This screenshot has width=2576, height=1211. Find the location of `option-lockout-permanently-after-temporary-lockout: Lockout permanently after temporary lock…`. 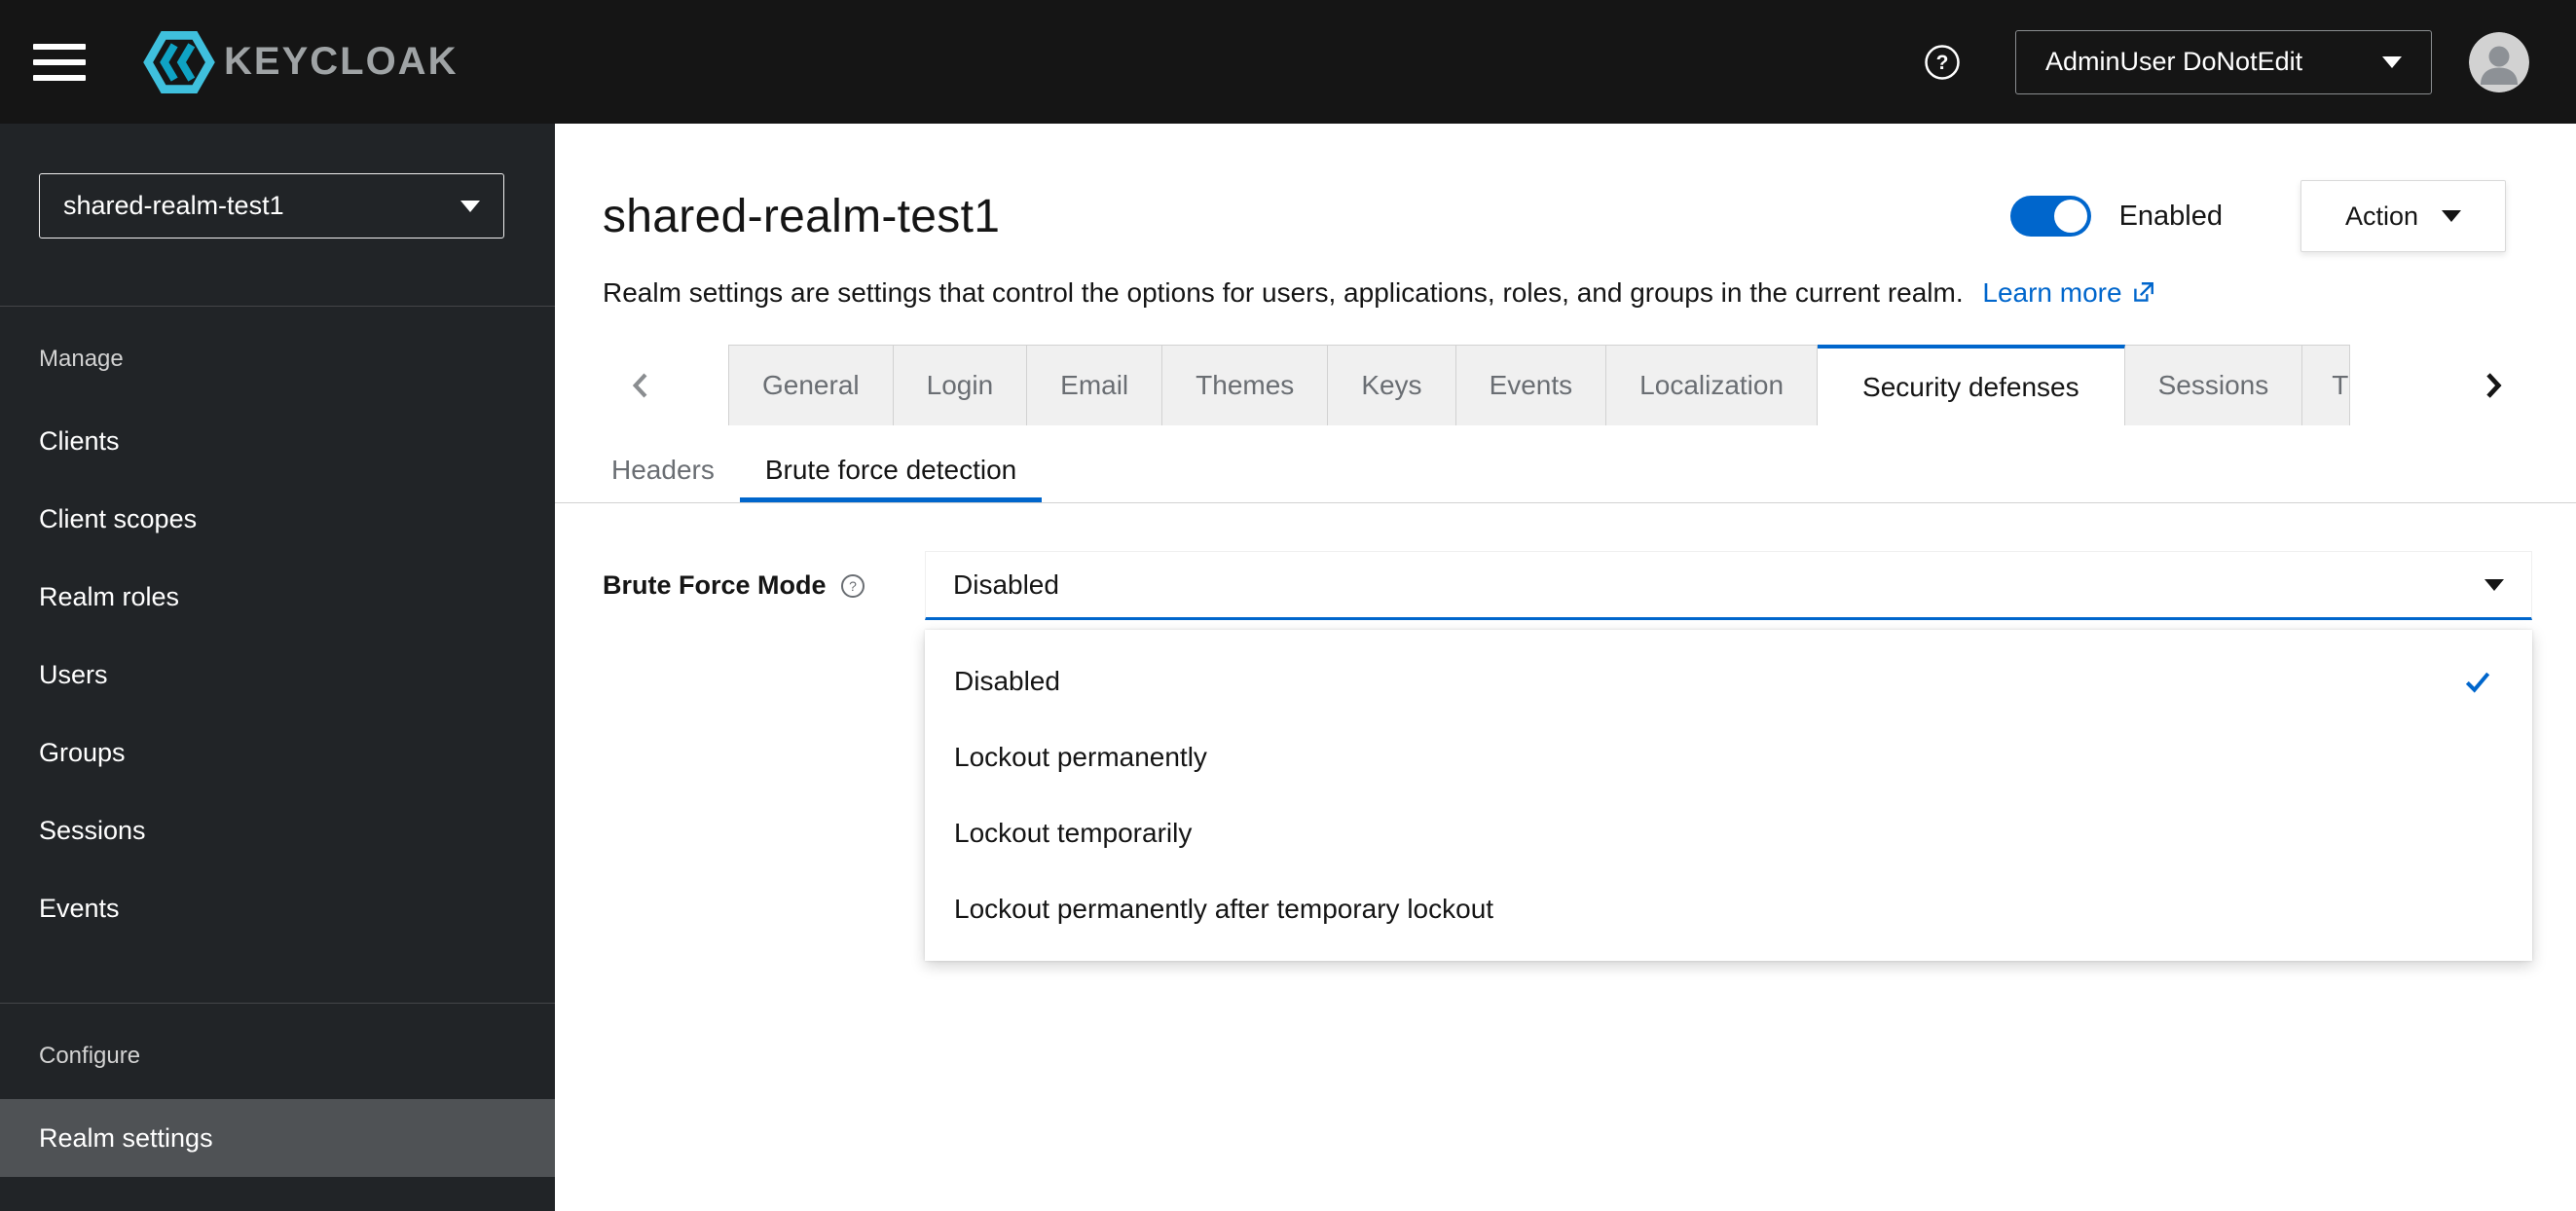

option-lockout-permanently-after-temporary-lockout: Lockout permanently after temporary lock… is located at coordinates (1728, 909).